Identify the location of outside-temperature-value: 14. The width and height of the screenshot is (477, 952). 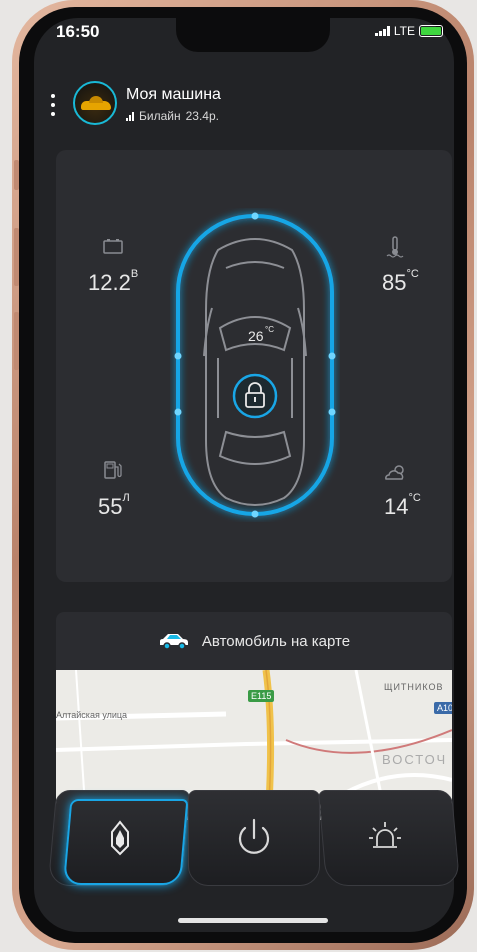
(396, 506).